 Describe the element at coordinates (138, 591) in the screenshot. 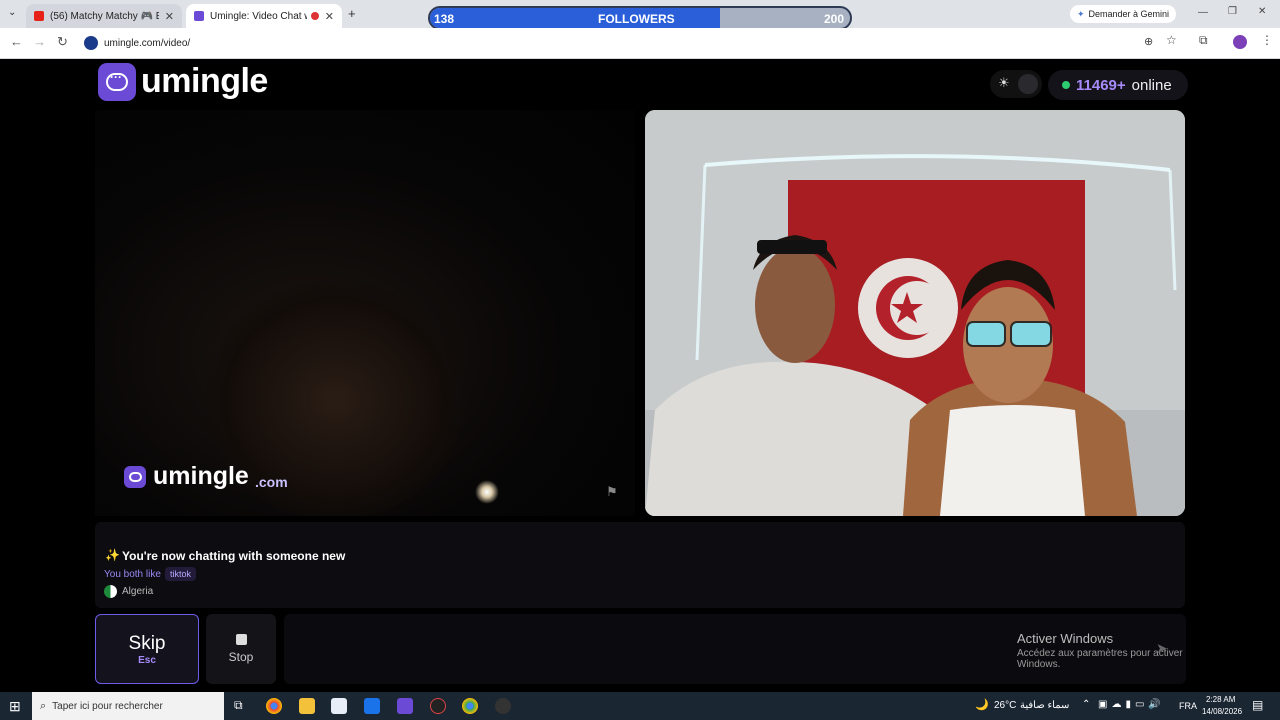

I see `country-label: Algeria` at that location.